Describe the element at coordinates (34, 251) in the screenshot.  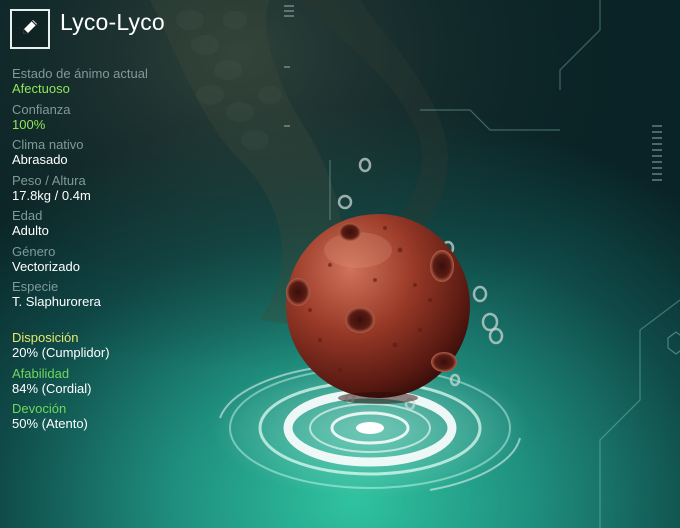
I see `stat-label: Género` at that location.